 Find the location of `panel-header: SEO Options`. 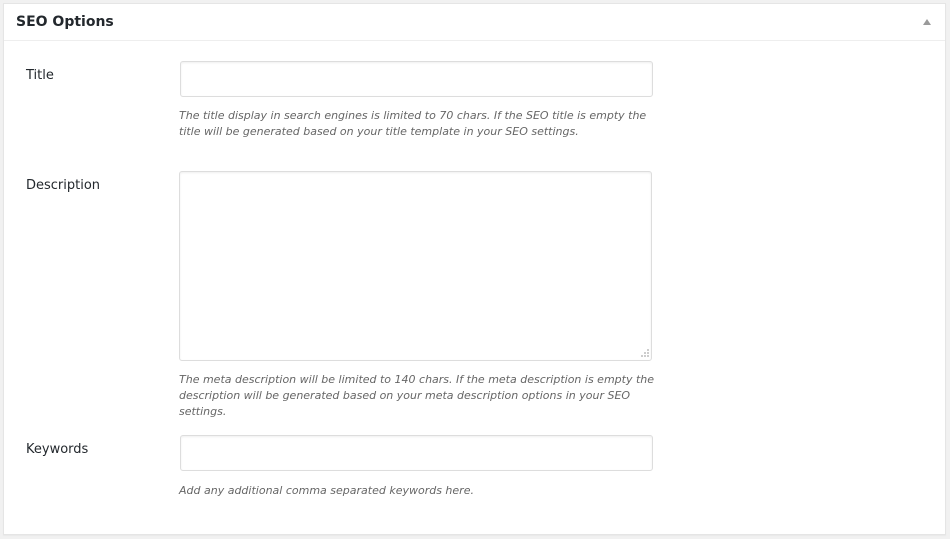

panel-header: SEO Options is located at coordinates (474, 22).